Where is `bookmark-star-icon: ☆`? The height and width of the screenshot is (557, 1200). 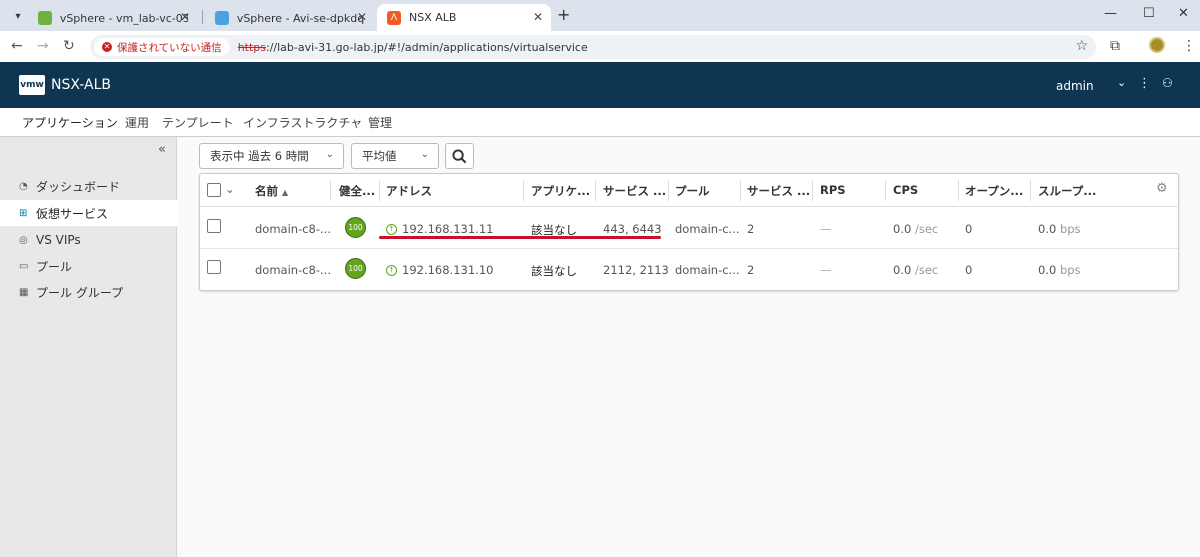 bookmark-star-icon: ☆ is located at coordinates (1081, 46).